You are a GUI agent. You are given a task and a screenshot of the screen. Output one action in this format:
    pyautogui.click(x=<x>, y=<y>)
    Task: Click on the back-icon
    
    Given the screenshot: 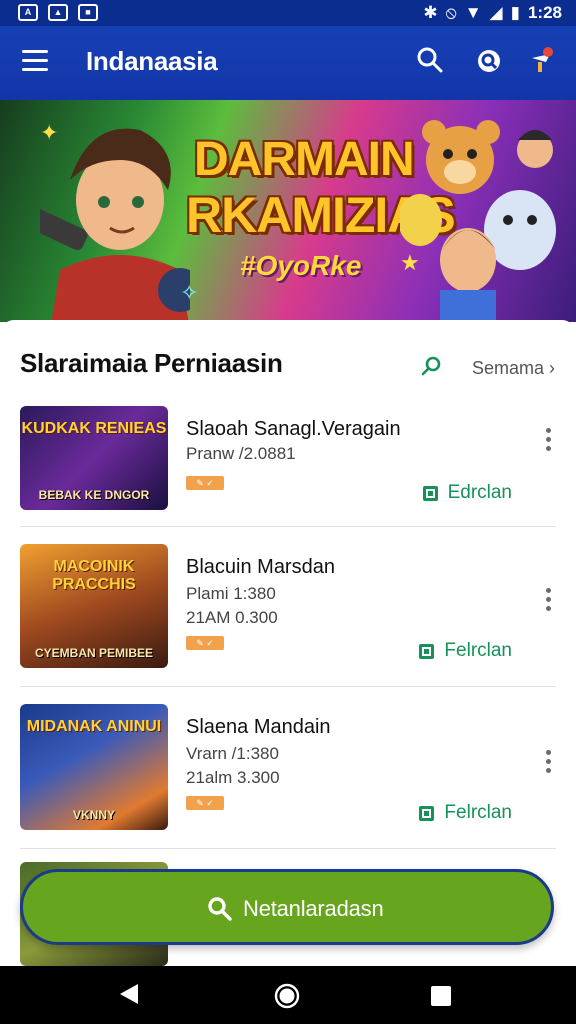 What is the action you would take?
    pyautogui.click(x=129, y=996)
    